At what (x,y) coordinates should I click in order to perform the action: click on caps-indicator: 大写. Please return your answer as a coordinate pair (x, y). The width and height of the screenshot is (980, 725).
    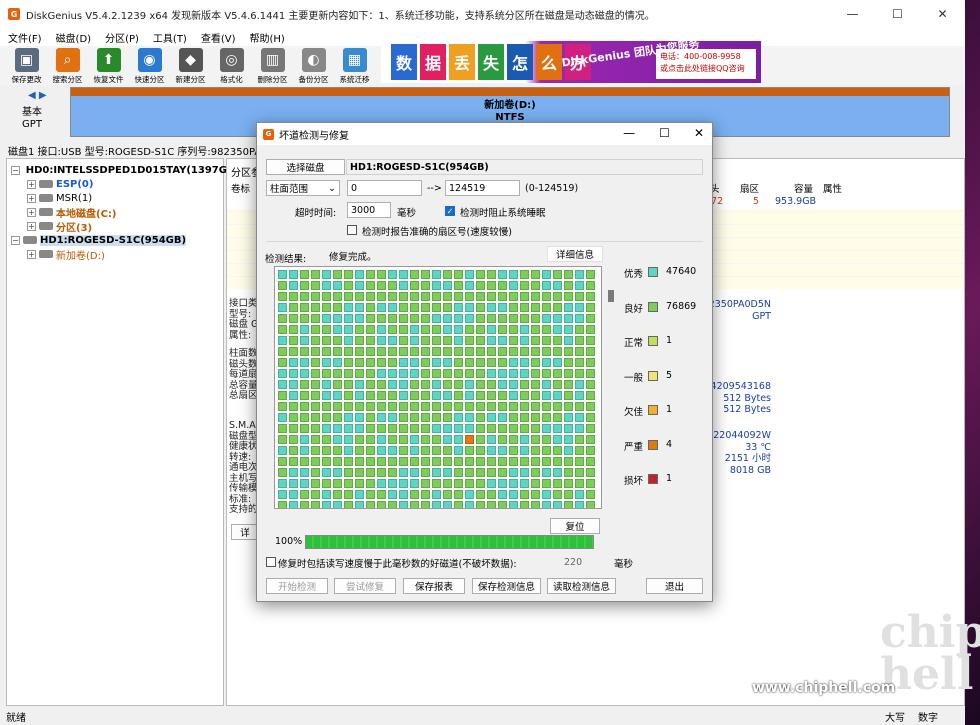
    Looking at the image, I should click on (895, 718).